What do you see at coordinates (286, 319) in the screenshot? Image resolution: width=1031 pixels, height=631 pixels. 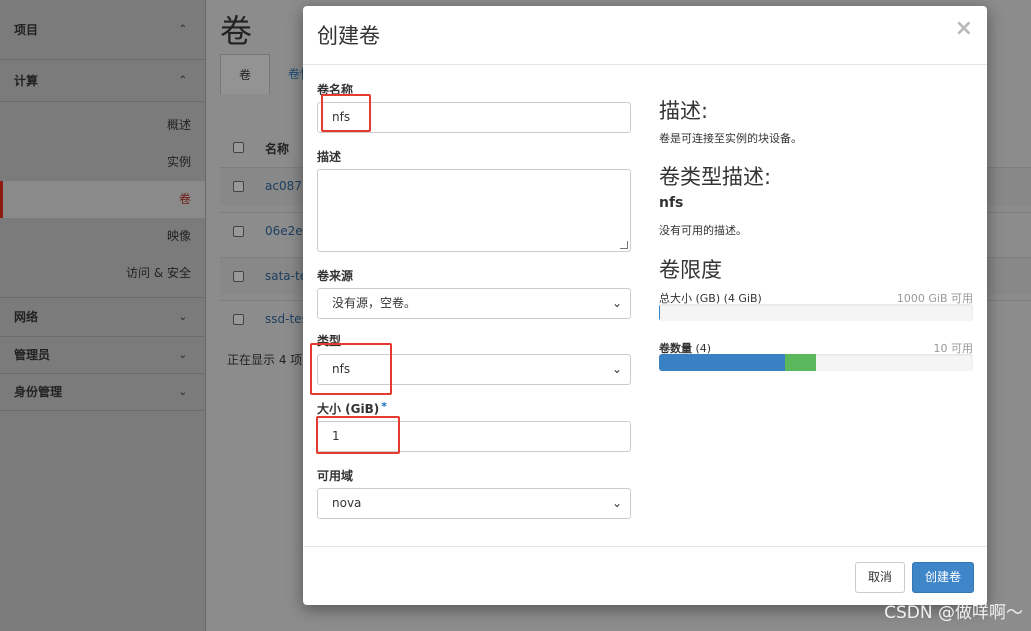 I see `volume-name-link: ssd-tes` at bounding box center [286, 319].